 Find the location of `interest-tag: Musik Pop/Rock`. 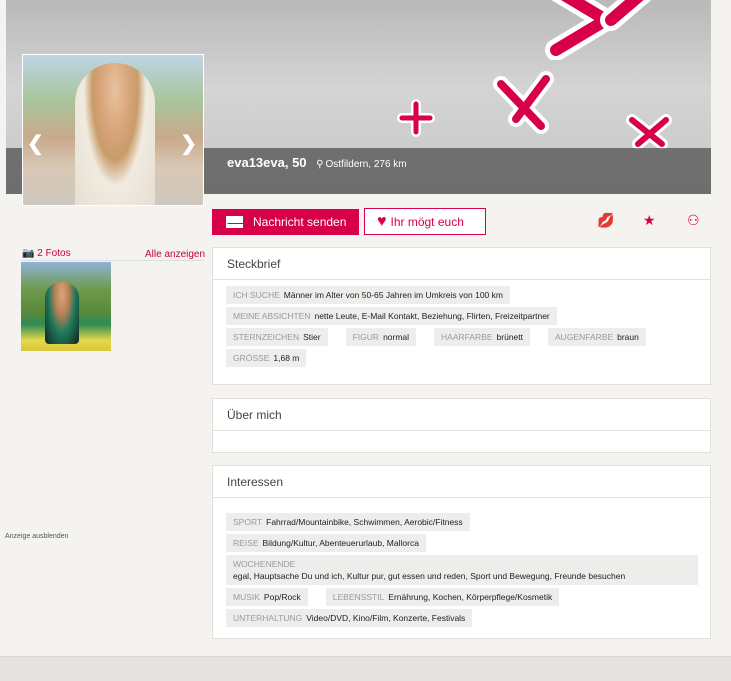

interest-tag: Musik Pop/Rock is located at coordinates (267, 597).